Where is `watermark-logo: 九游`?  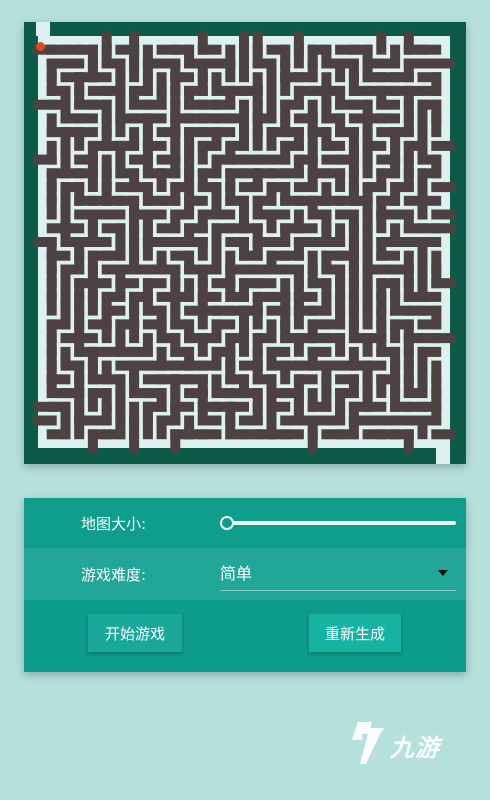
watermark-logo: 九游 is located at coordinates (405, 743).